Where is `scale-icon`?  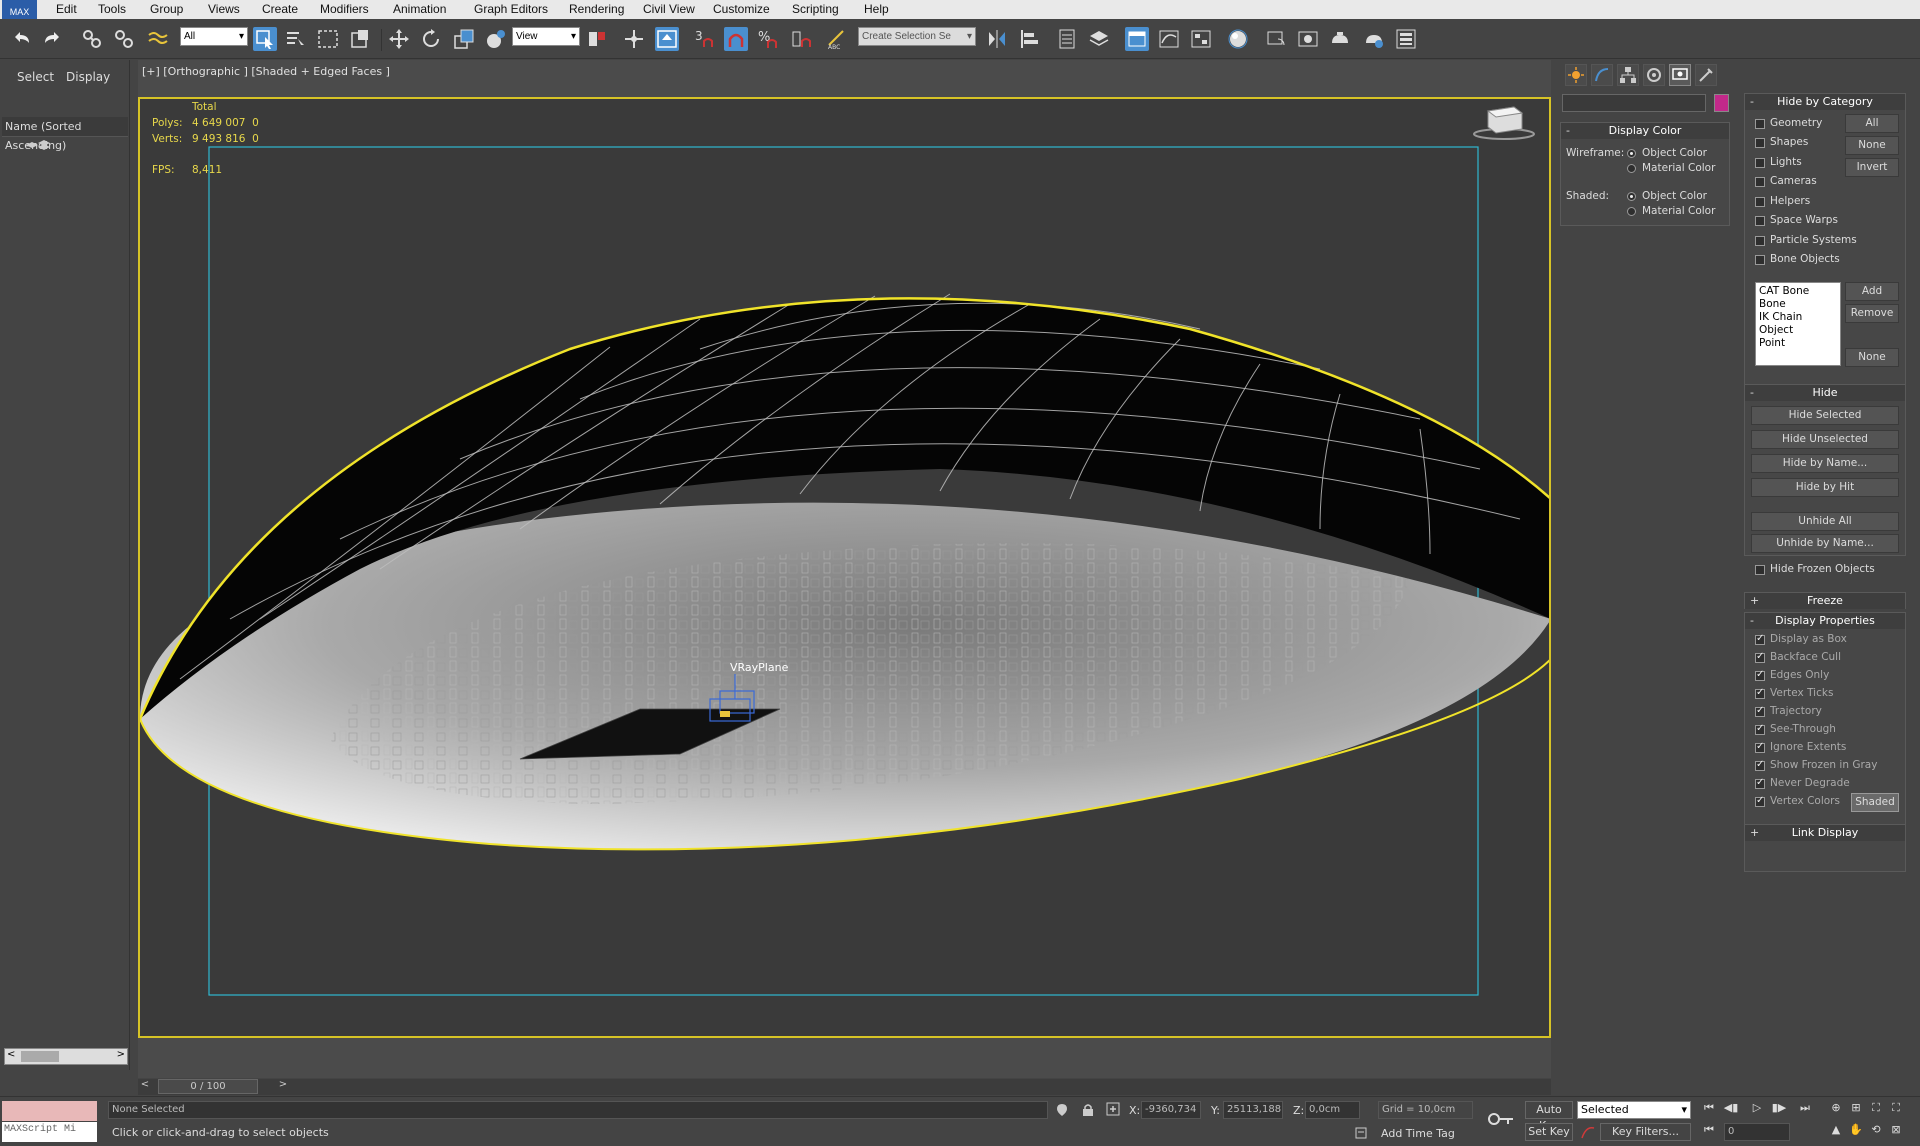
scale-icon is located at coordinates (464, 39).